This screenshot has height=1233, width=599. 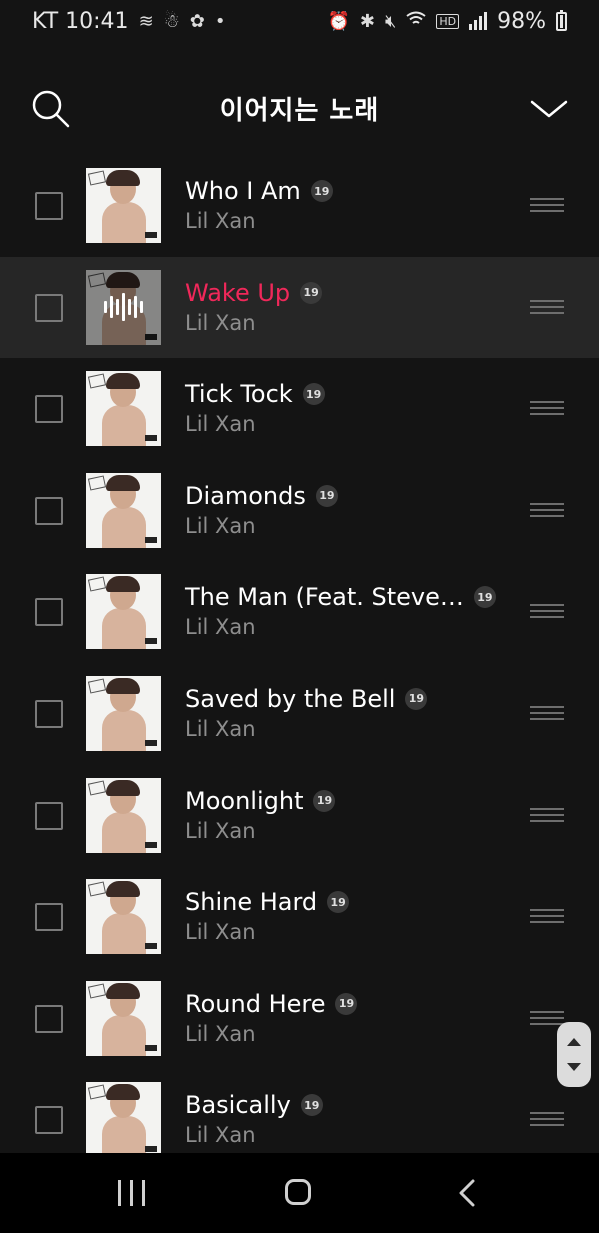 I want to click on queue-row: Who I Am 19 Lil Xan, so click(x=299, y=206).